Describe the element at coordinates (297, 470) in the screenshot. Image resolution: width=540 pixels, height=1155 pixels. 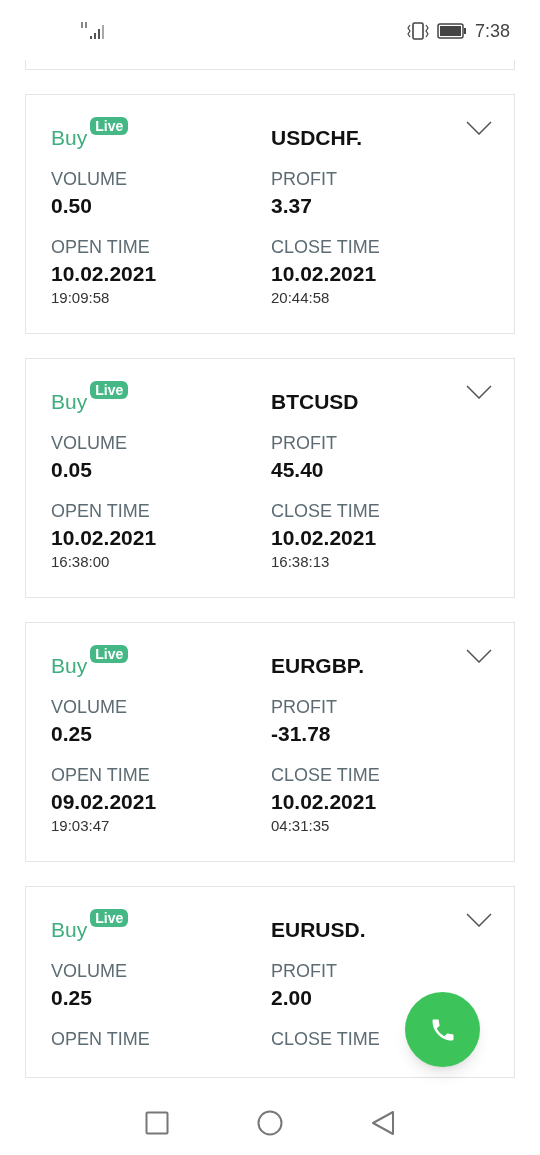
I see `field-value: 45.40` at that location.